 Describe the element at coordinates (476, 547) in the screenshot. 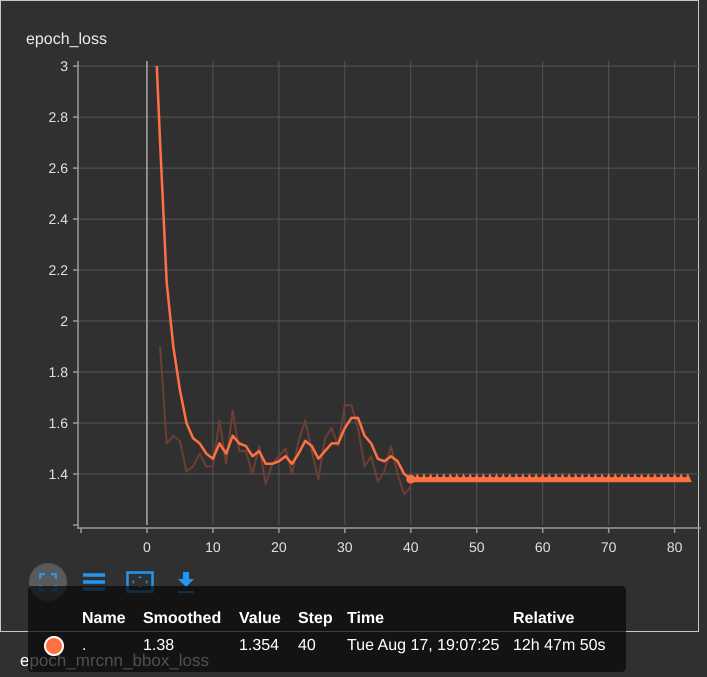

I see `tick-label: 50` at that location.